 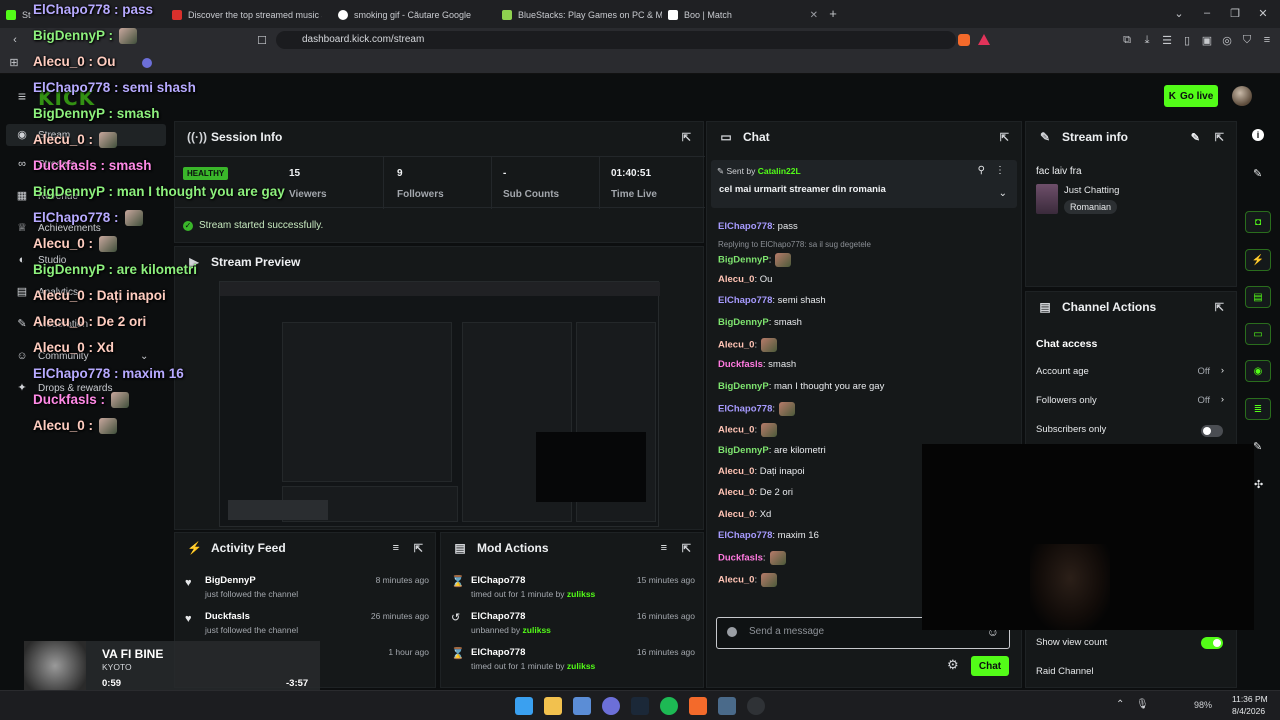 I want to click on chevron-down-icon: ⌄, so click(x=1003, y=193).